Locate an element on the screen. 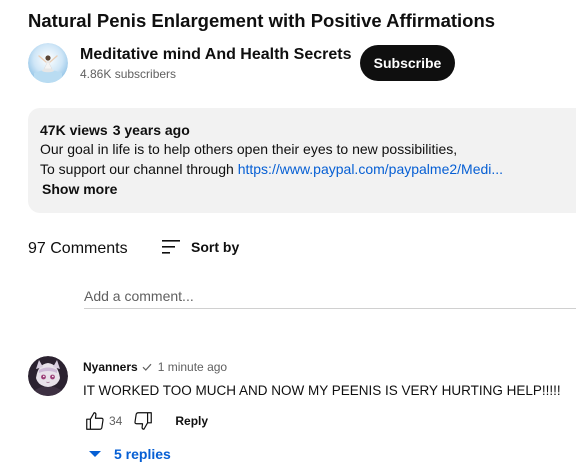 The height and width of the screenshot is (476, 576). meditation-figure-icon is located at coordinates (48, 63).